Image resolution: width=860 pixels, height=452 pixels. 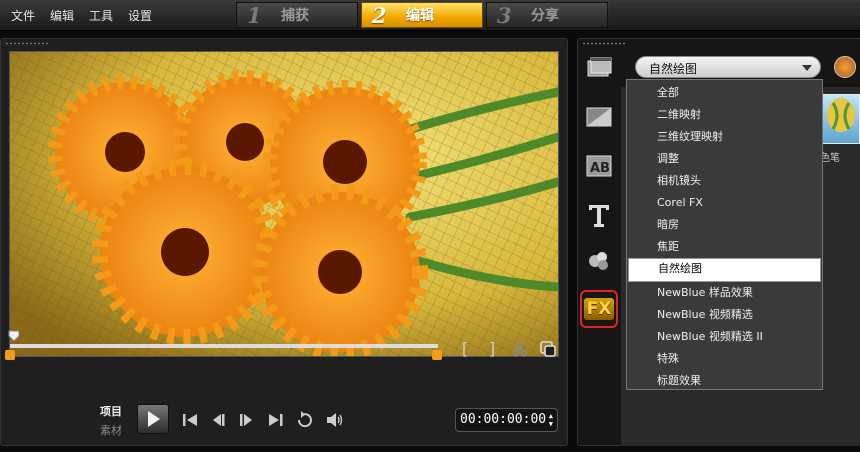 What do you see at coordinates (465, 349) in the screenshot?
I see `mark-in-button: [` at bounding box center [465, 349].